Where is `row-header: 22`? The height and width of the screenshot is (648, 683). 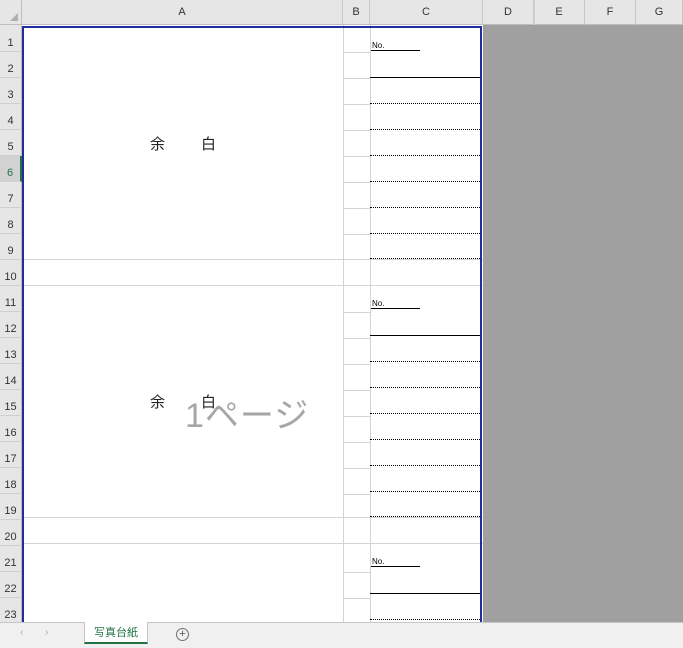 row-header: 22 is located at coordinates (11, 585).